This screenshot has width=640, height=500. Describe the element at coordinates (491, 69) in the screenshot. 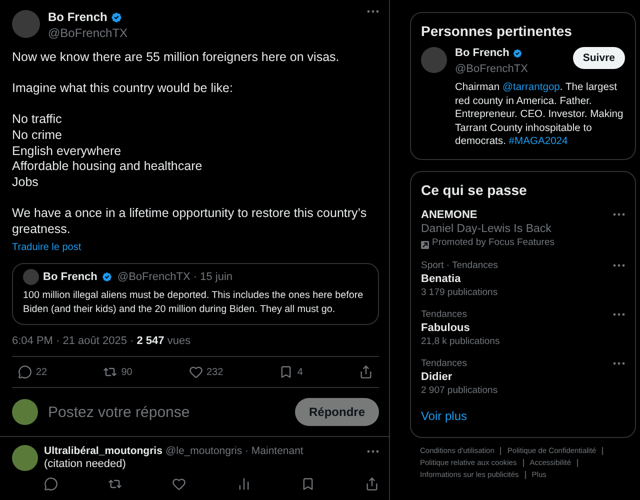

I see `person-handle: @BoFrenchTX` at that location.